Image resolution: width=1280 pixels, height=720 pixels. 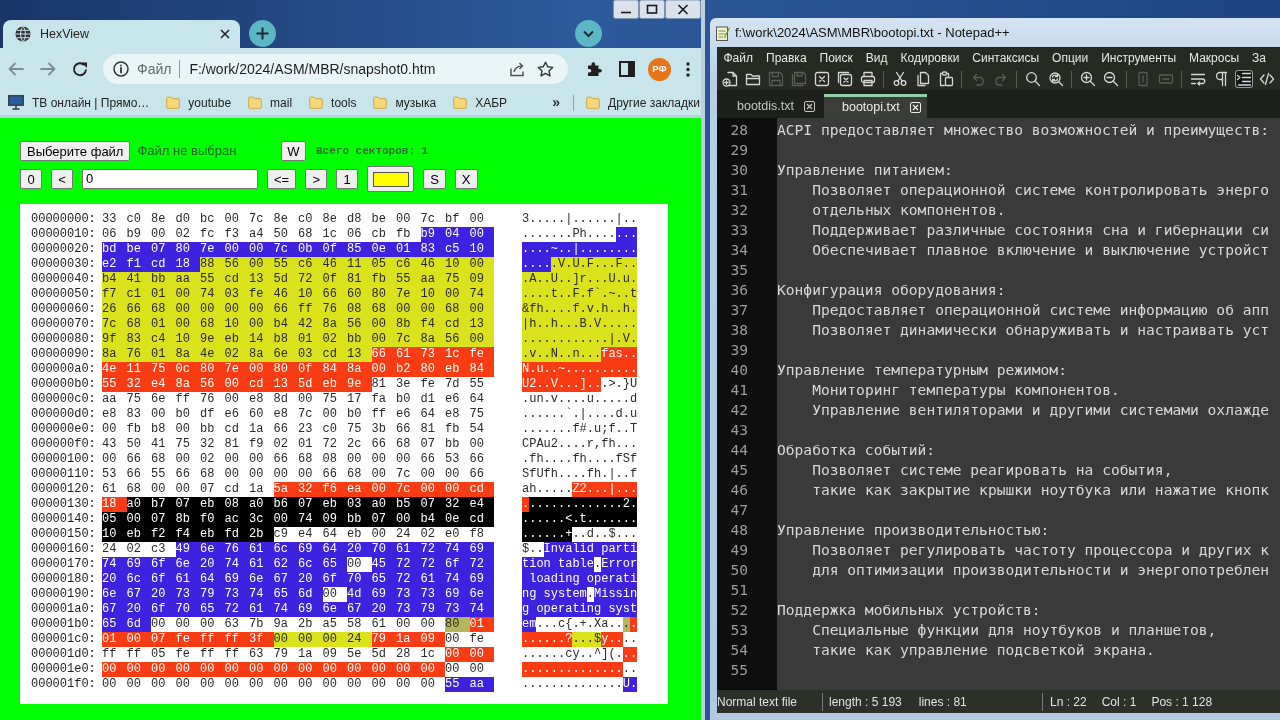 I want to click on line-number: 46, so click(x=738, y=490).